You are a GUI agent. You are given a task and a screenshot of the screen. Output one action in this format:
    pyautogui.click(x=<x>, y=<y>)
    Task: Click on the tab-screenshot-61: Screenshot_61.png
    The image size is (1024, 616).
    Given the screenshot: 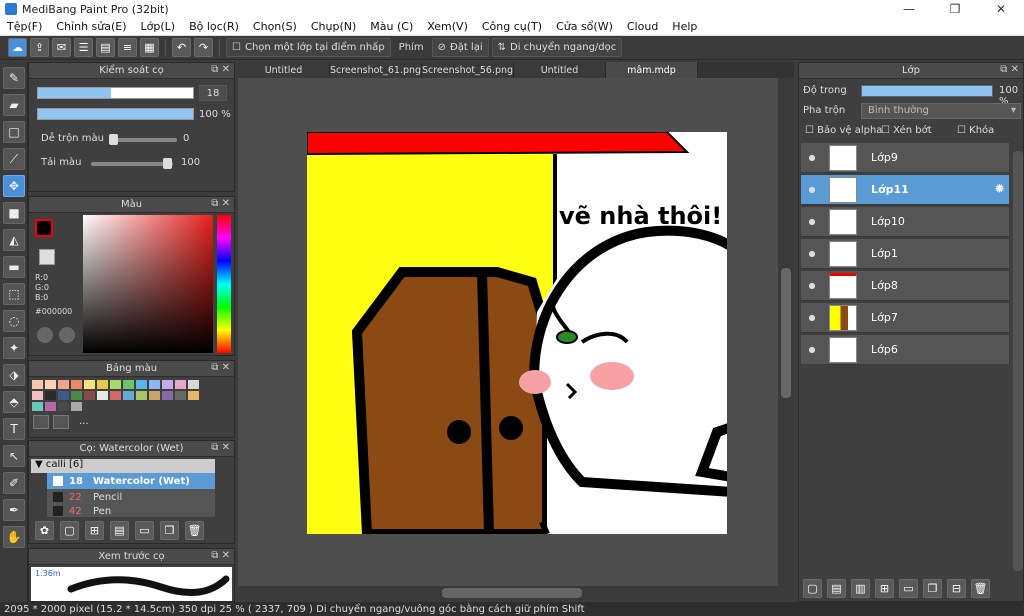 What is the action you would take?
    pyautogui.click(x=376, y=70)
    